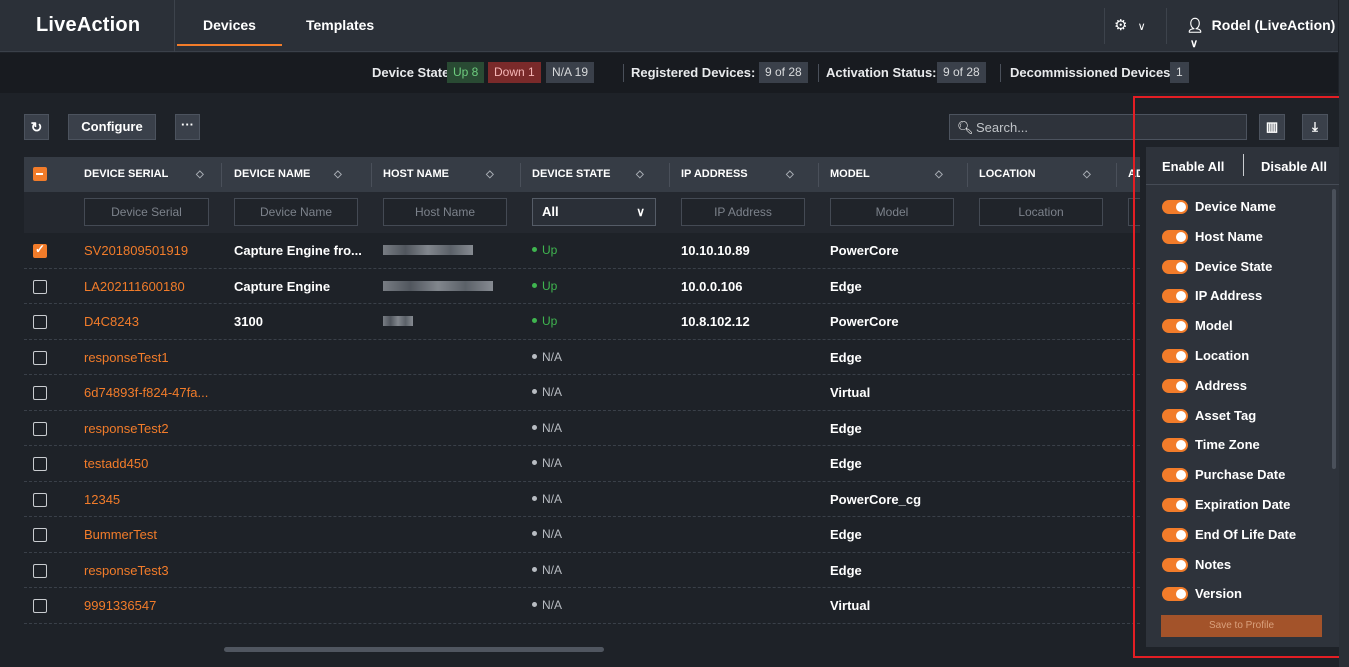 The width and height of the screenshot is (1349, 667). What do you see at coordinates (1035, 174) in the screenshot?
I see `col-location: LOCATION ◇` at bounding box center [1035, 174].